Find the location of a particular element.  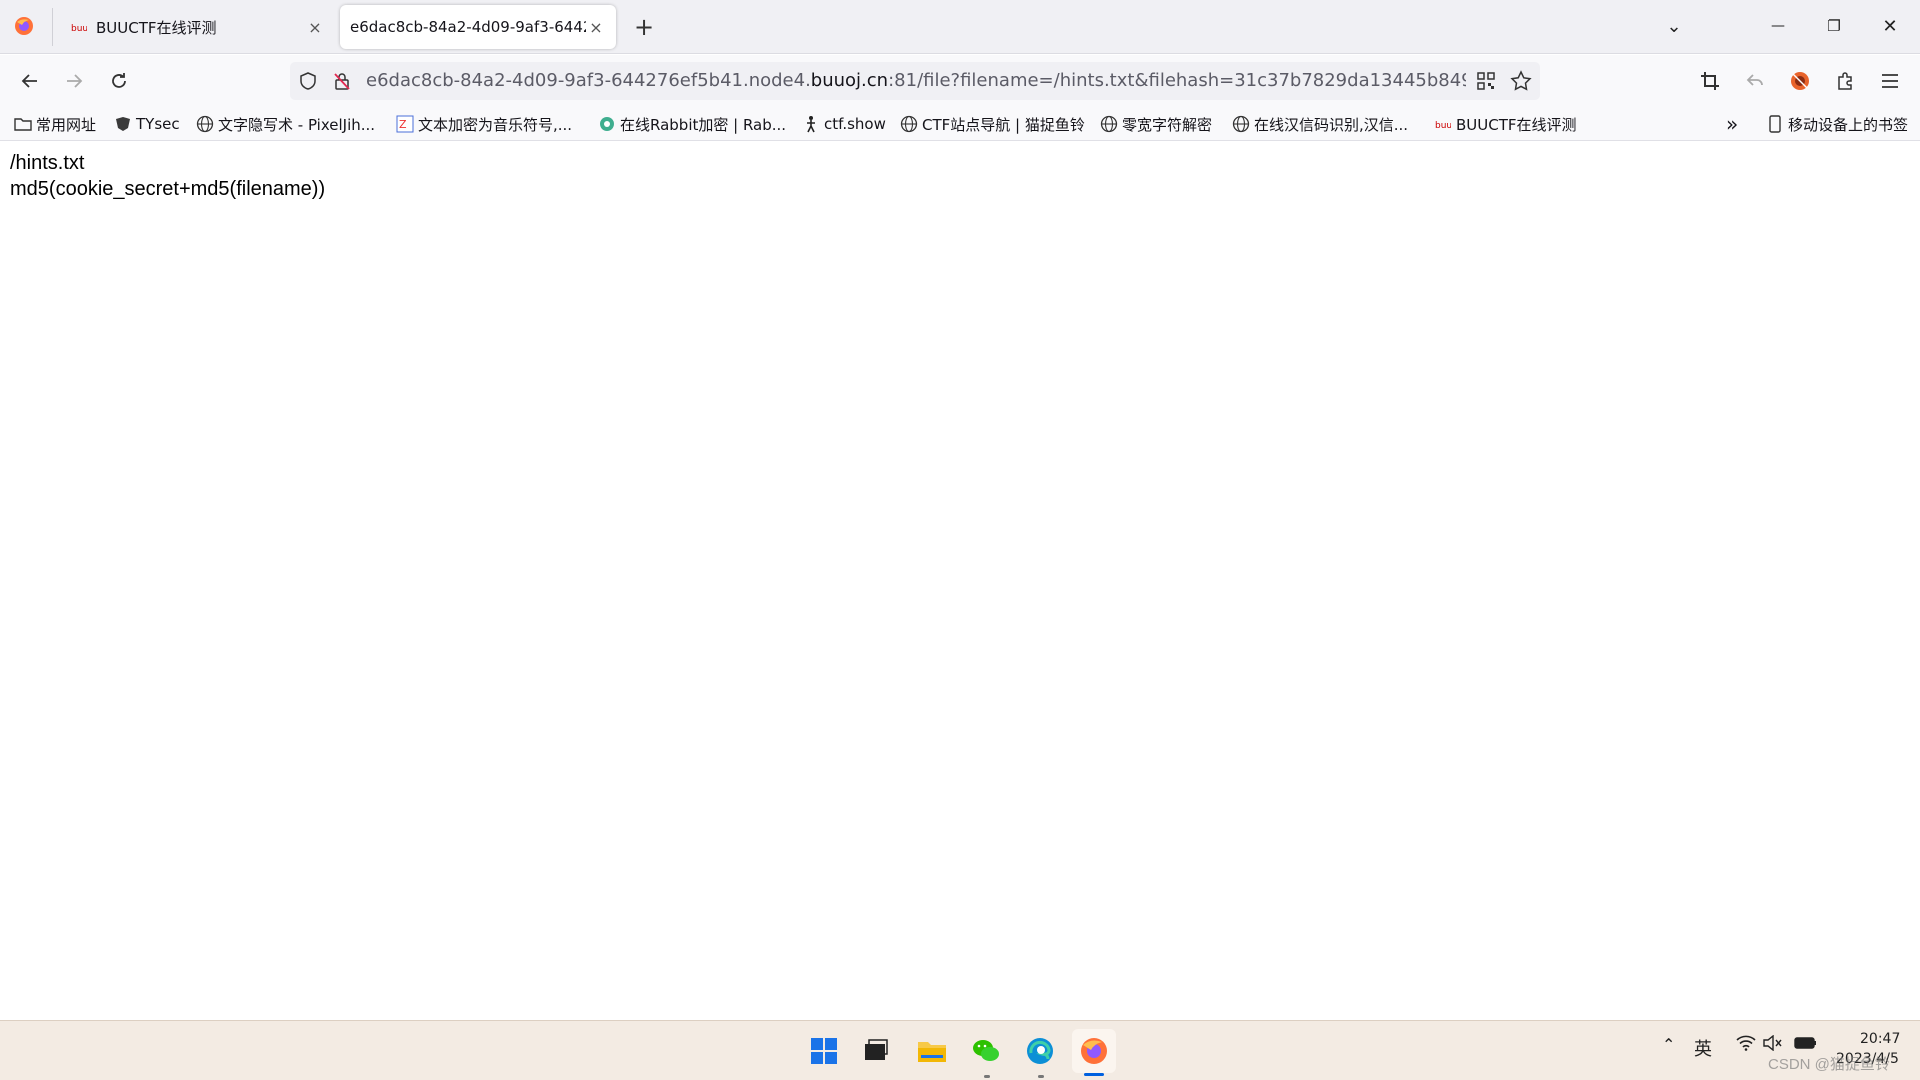

forward-button is located at coordinates (74, 81).